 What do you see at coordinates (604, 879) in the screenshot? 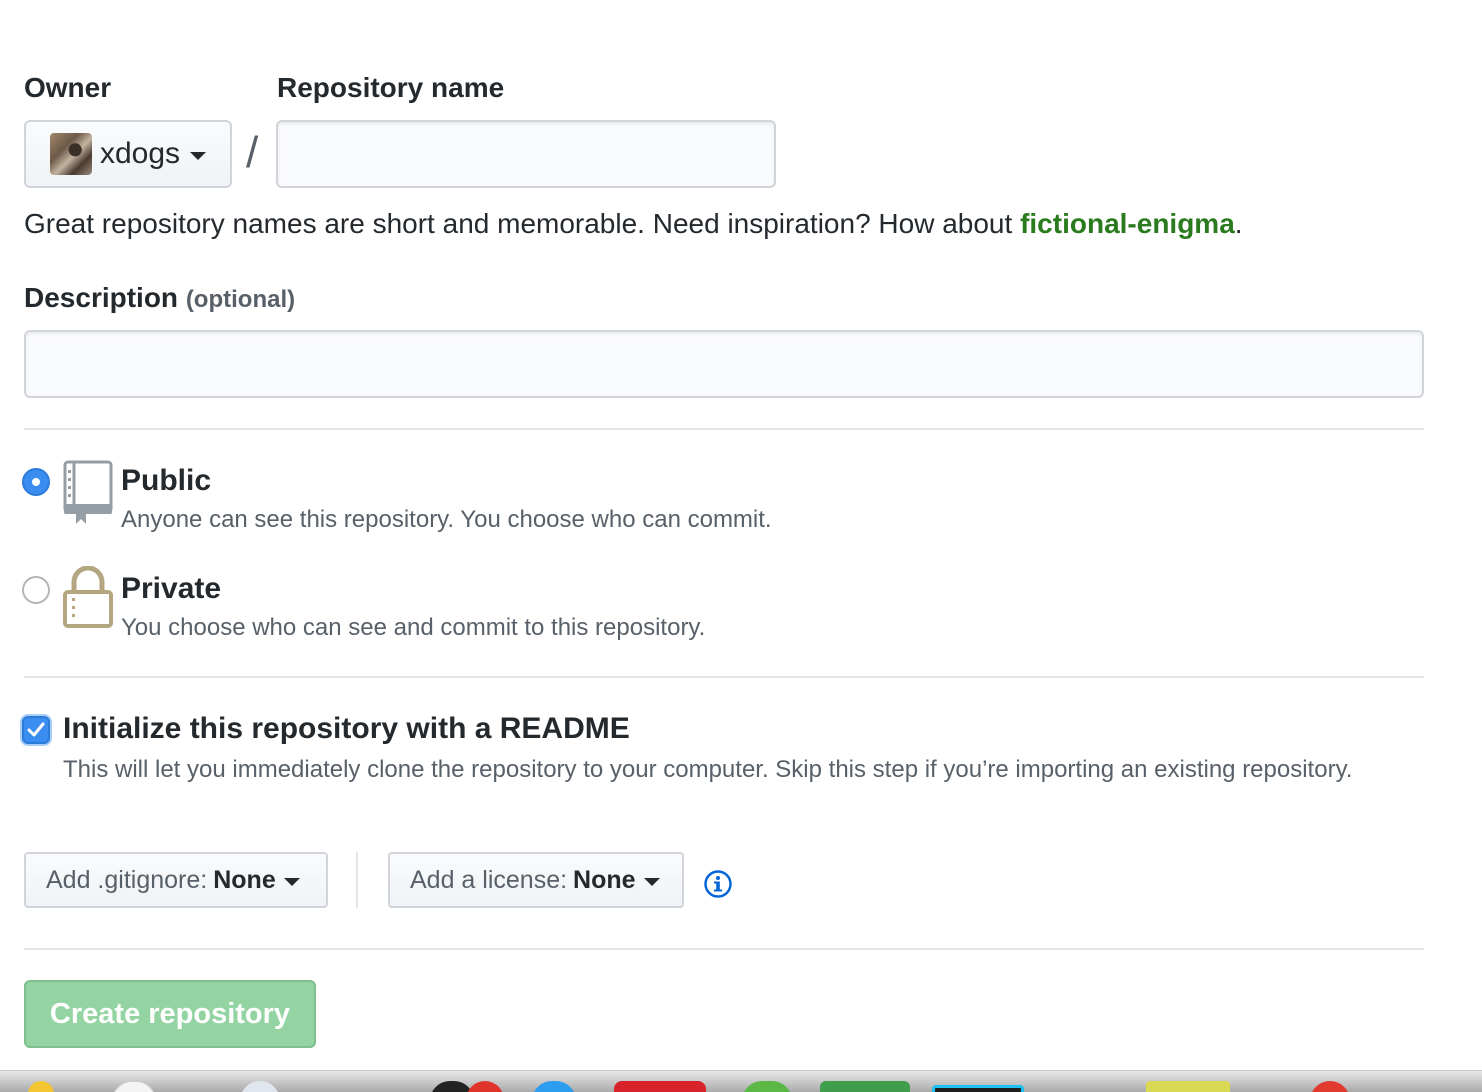
I see `license-value: None` at bounding box center [604, 879].